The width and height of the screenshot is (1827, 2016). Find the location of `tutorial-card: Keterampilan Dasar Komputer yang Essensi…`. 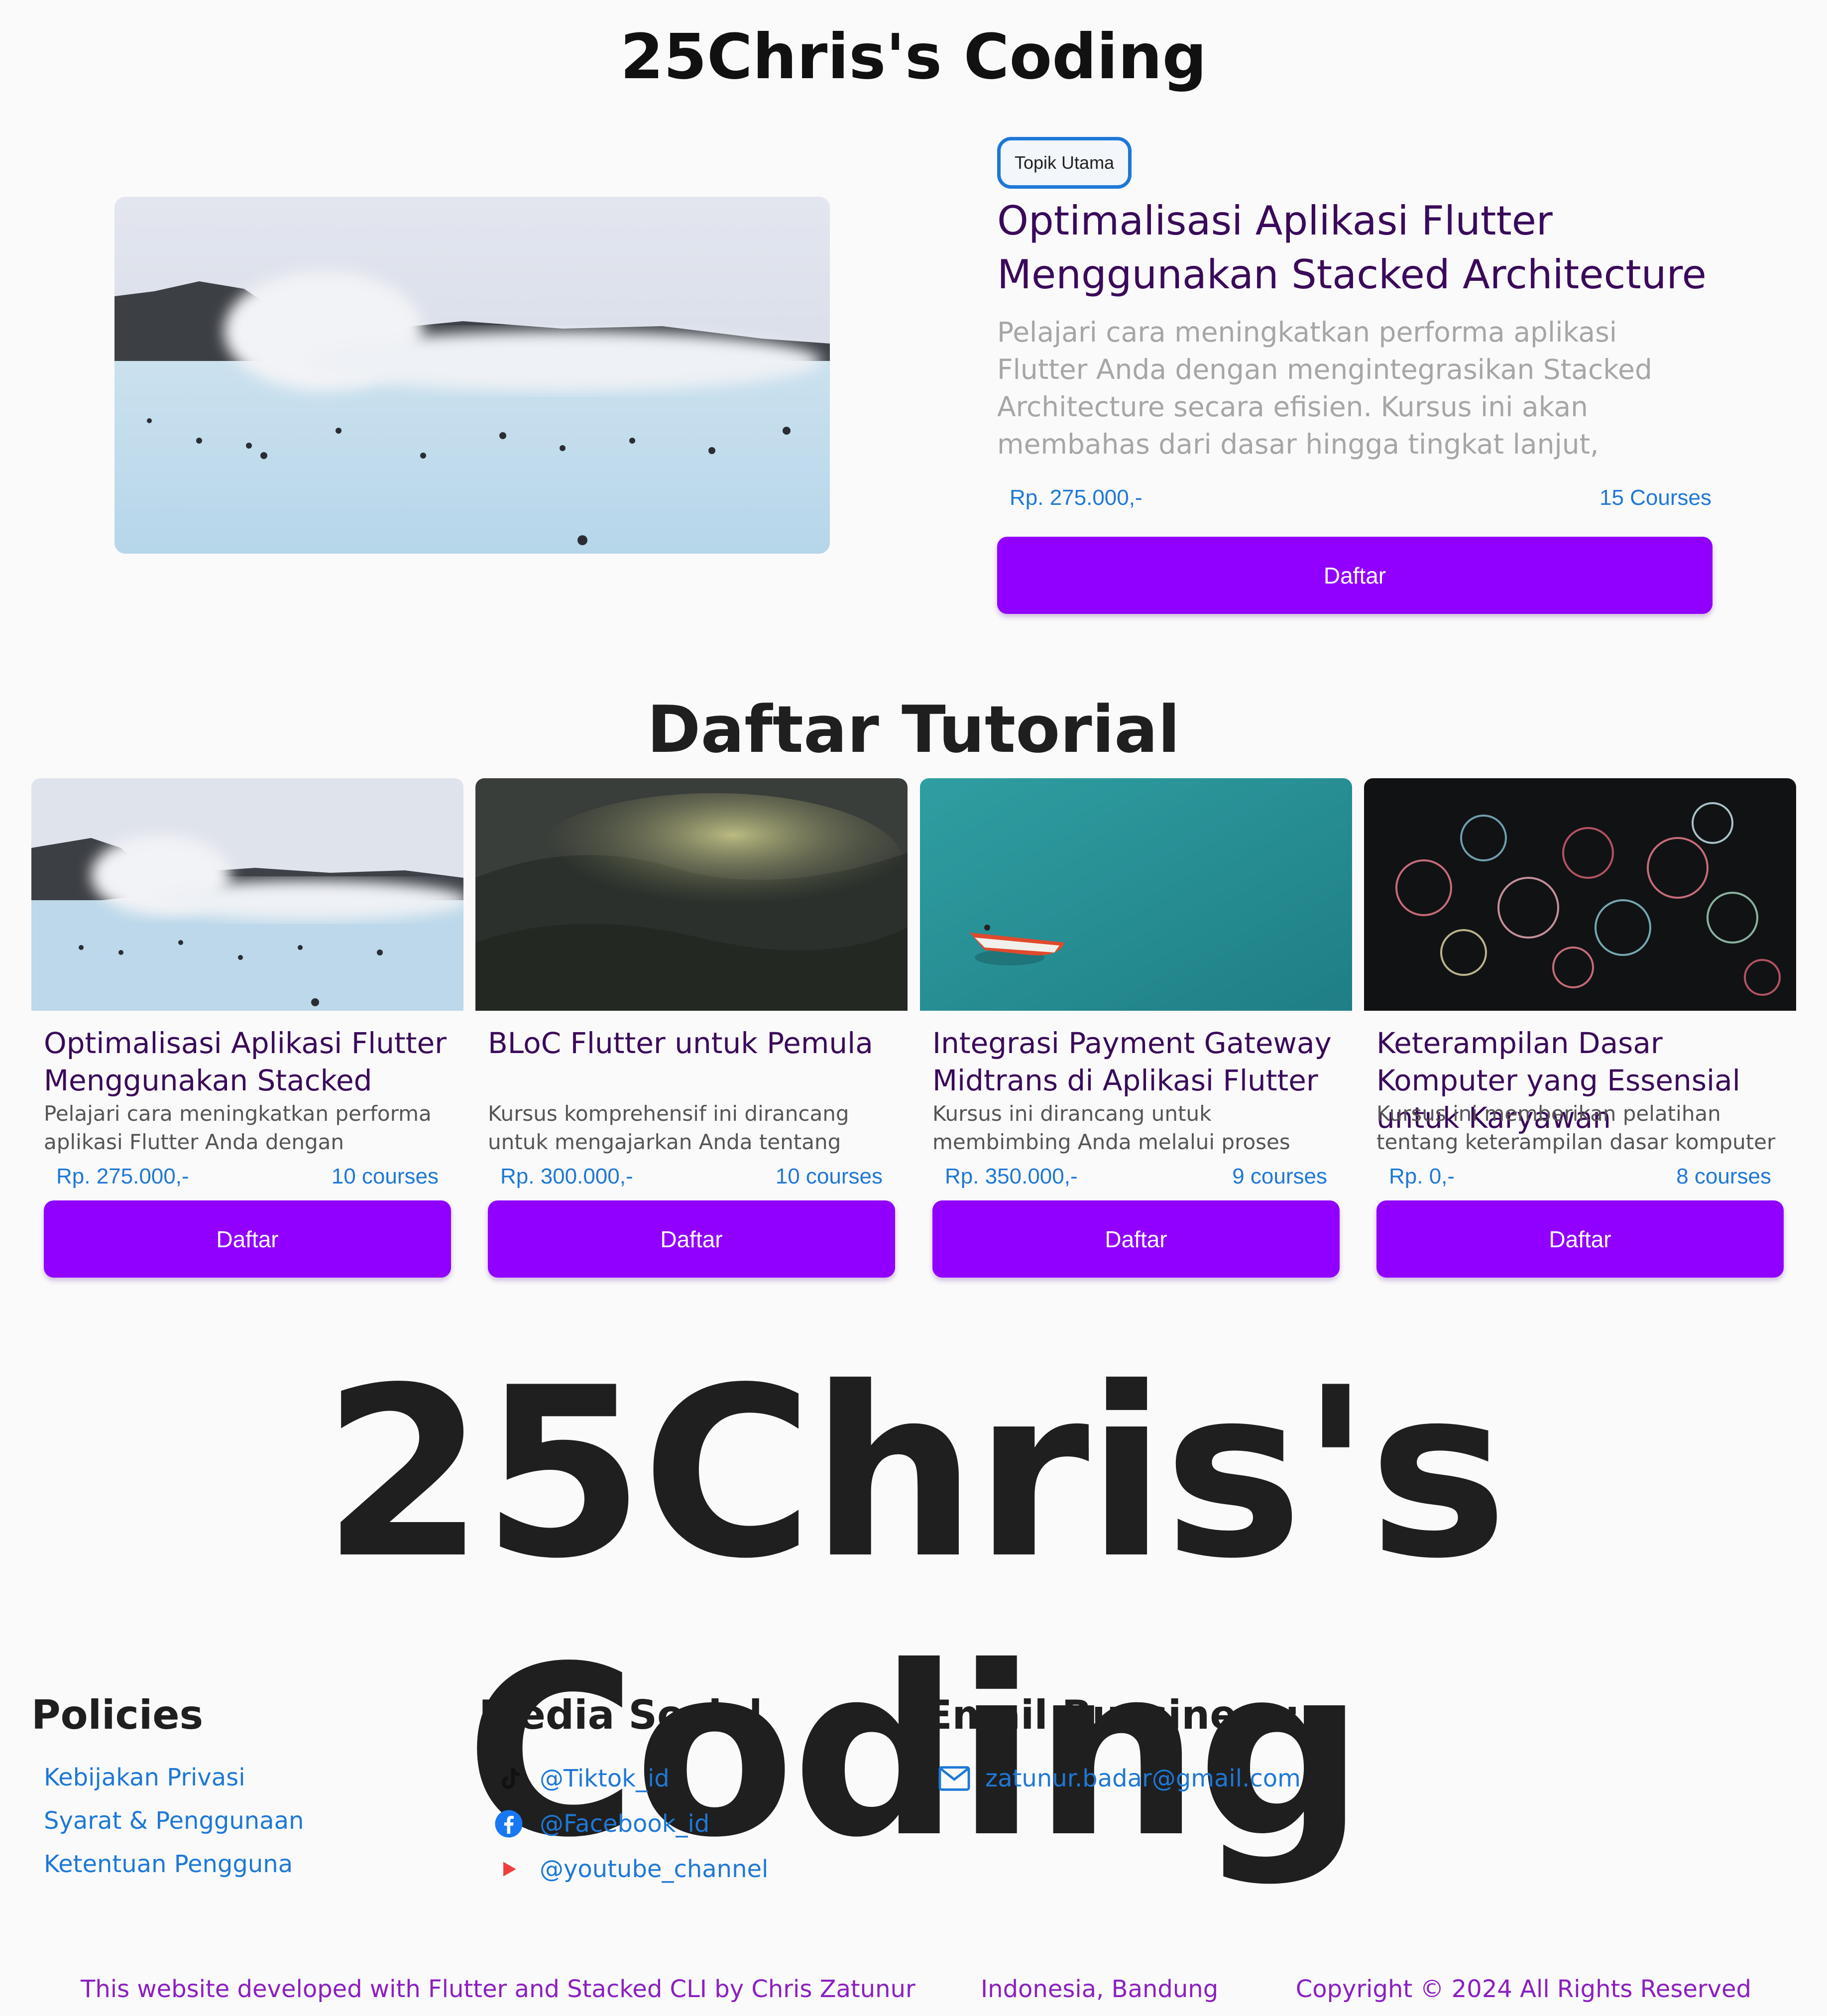

tutorial-card: Keterampilan Dasar Komputer yang Essensi… is located at coordinates (1580, 1031).